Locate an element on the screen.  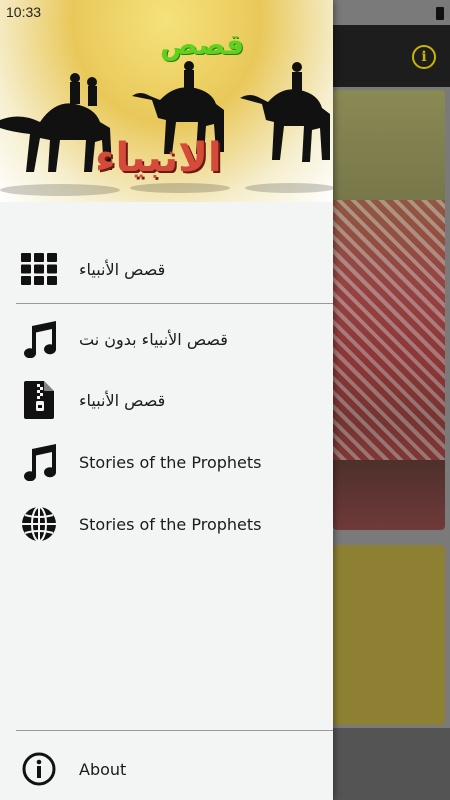
status-bar: 10:33 is located at coordinates (225, 12).